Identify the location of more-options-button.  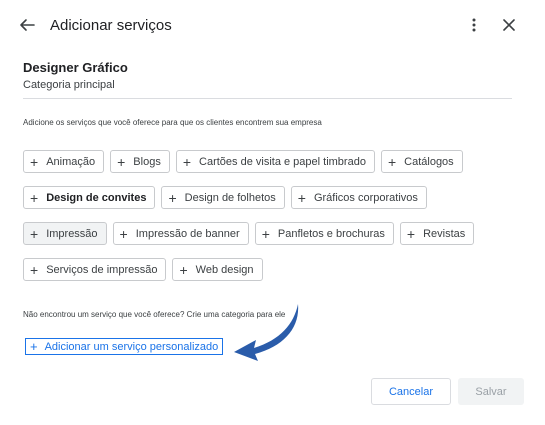
(474, 25).